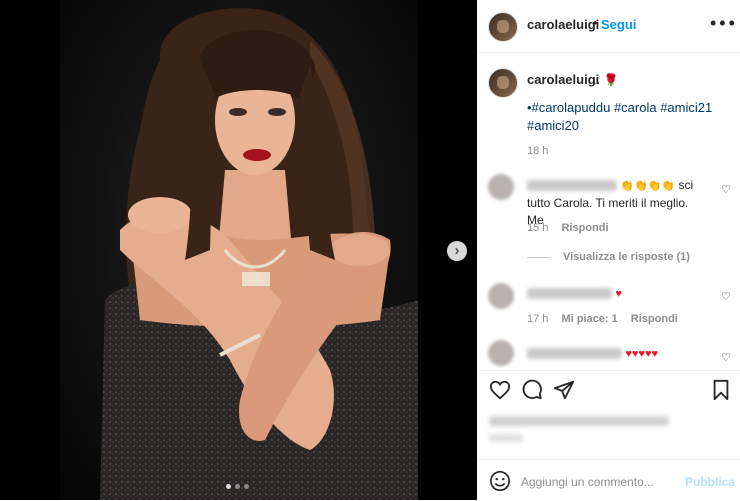 This screenshot has height=501, width=740. Describe the element at coordinates (608, 257) in the screenshot. I see `view-replies-button: Visualizza le risposte (1)` at that location.